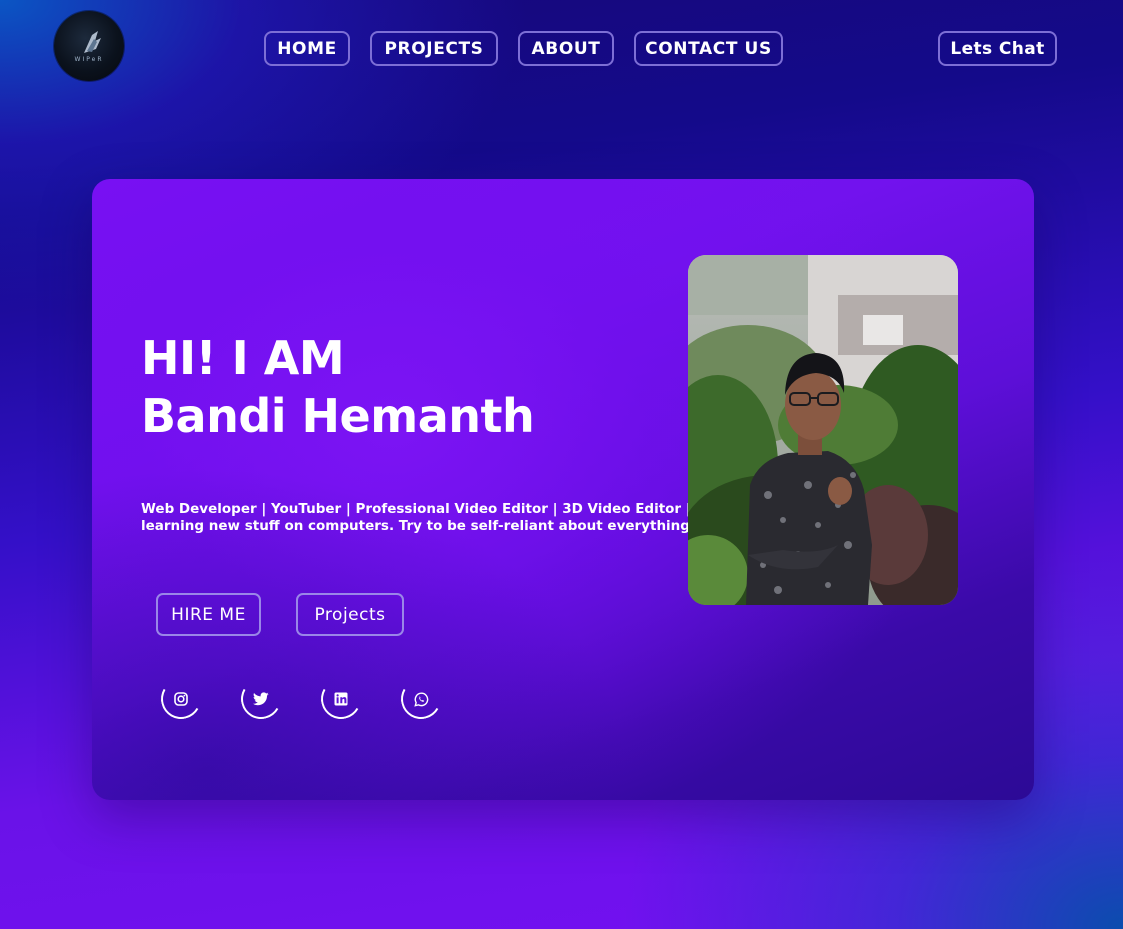 The height and width of the screenshot is (929, 1123). What do you see at coordinates (997, 48) in the screenshot?
I see `lets-chat-button: Lets Chat` at bounding box center [997, 48].